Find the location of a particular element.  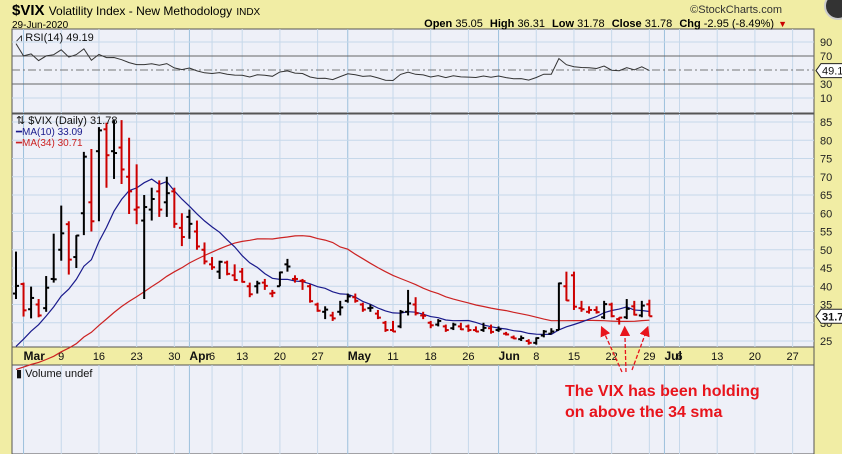

price-tick-label: 45 is located at coordinates (826, 269).